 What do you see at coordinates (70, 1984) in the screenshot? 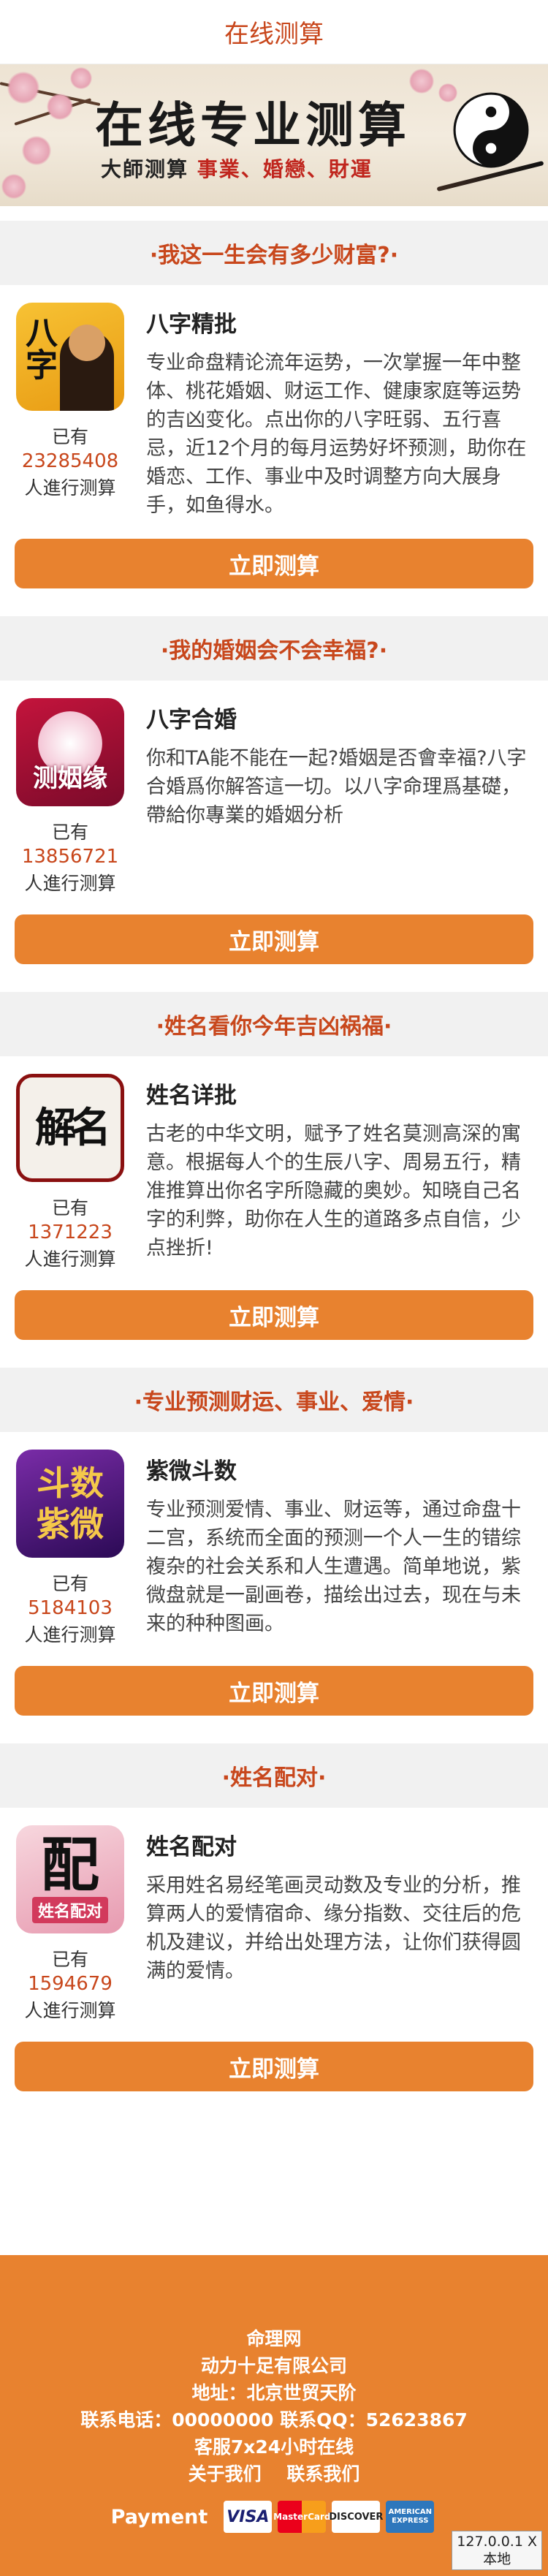
I see `user-count: 1594679` at bounding box center [70, 1984].